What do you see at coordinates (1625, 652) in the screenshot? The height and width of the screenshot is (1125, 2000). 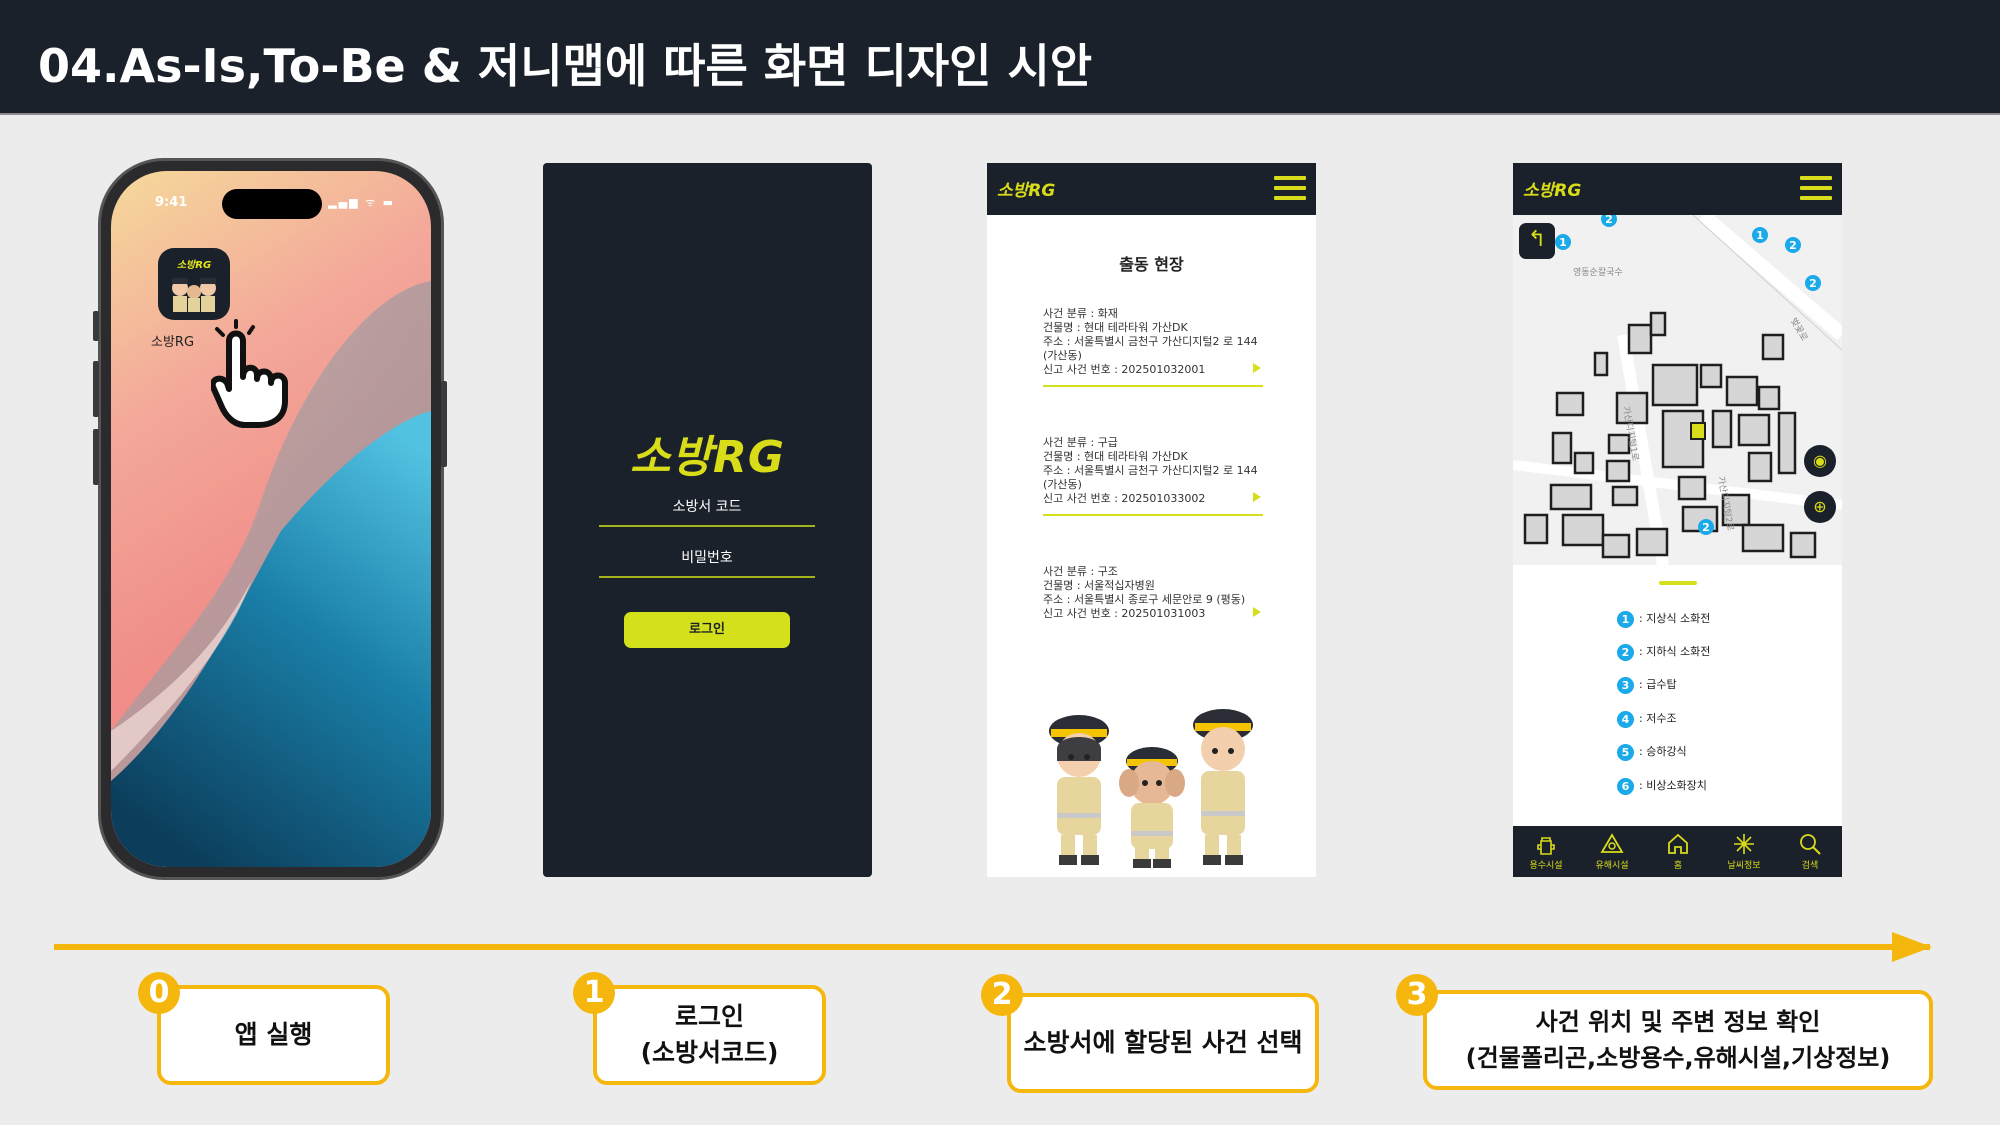 I see `legend-badge: 2` at bounding box center [1625, 652].